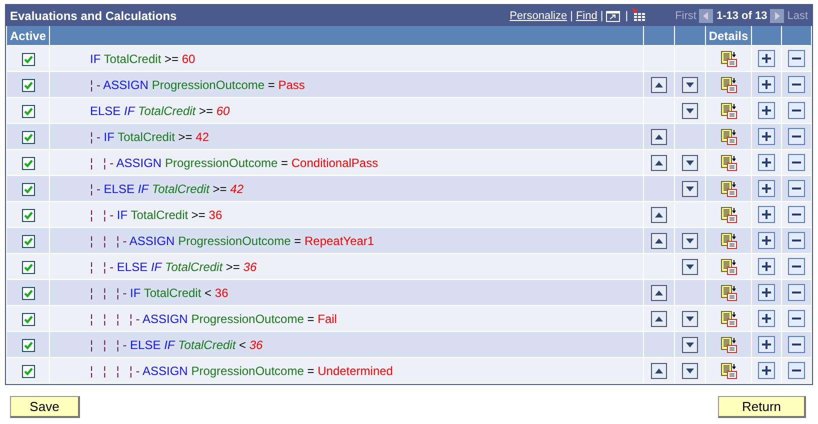  Describe the element at coordinates (539, 16) in the screenshot. I see `toolbar-link: Personalize` at that location.